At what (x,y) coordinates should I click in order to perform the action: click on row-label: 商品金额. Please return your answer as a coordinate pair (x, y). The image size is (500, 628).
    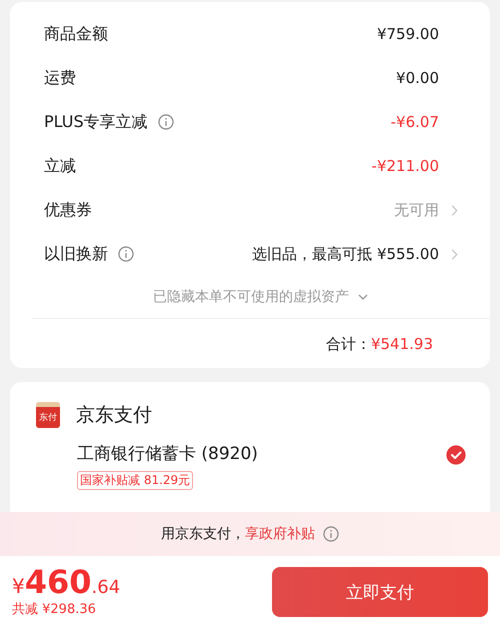
    Looking at the image, I should click on (76, 34).